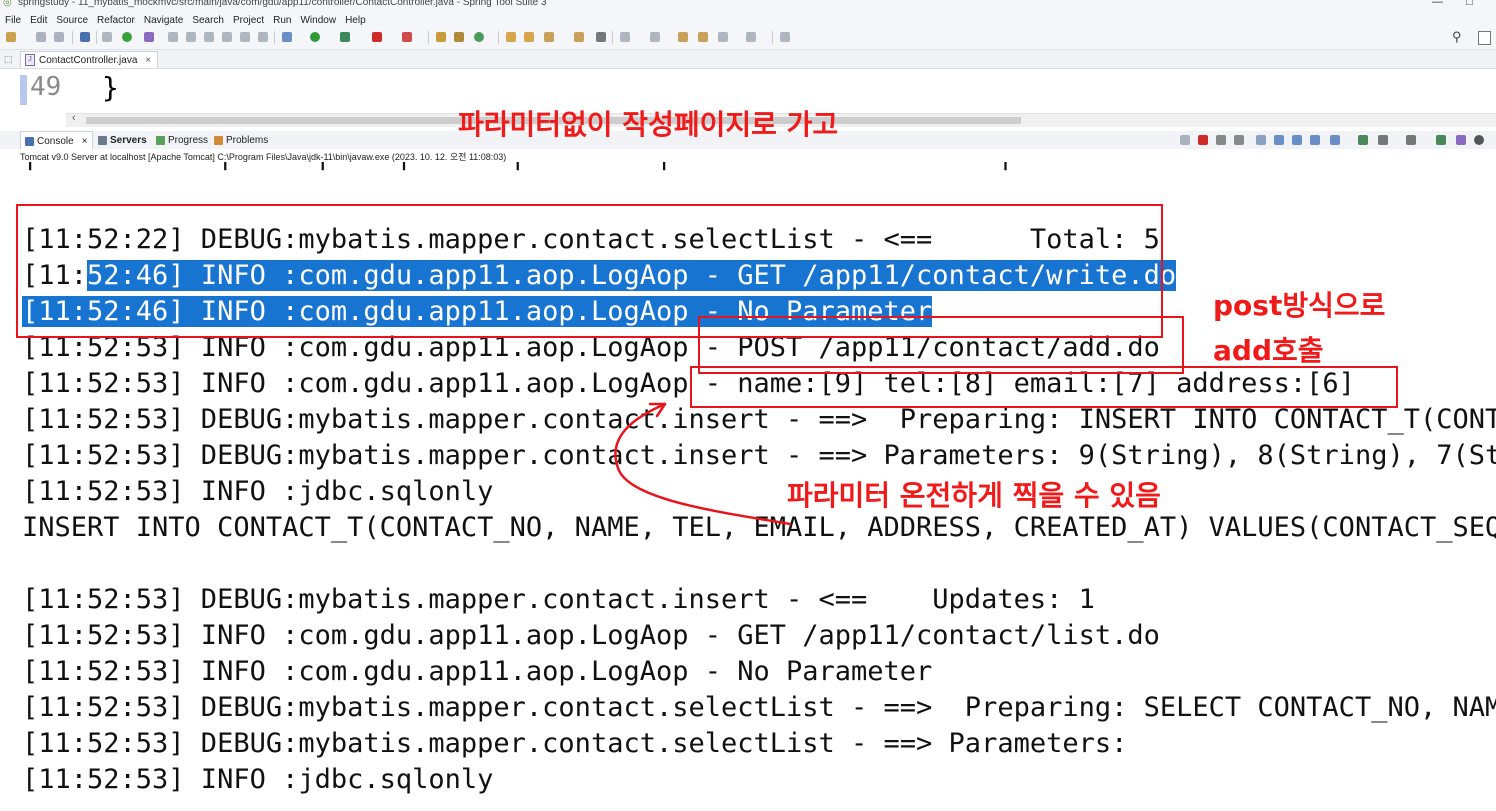 The image size is (1496, 811). What do you see at coordinates (723, 37) in the screenshot?
I see `forward-icon` at bounding box center [723, 37].